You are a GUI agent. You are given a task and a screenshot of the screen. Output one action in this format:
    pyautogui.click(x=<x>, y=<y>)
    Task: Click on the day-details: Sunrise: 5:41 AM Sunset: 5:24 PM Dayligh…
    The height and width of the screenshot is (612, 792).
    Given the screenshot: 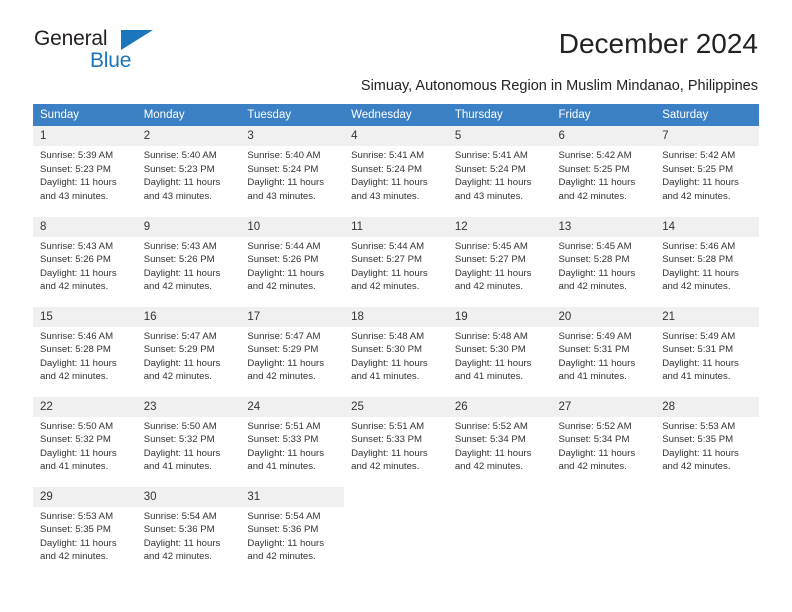 What is the action you would take?
    pyautogui.click(x=396, y=174)
    